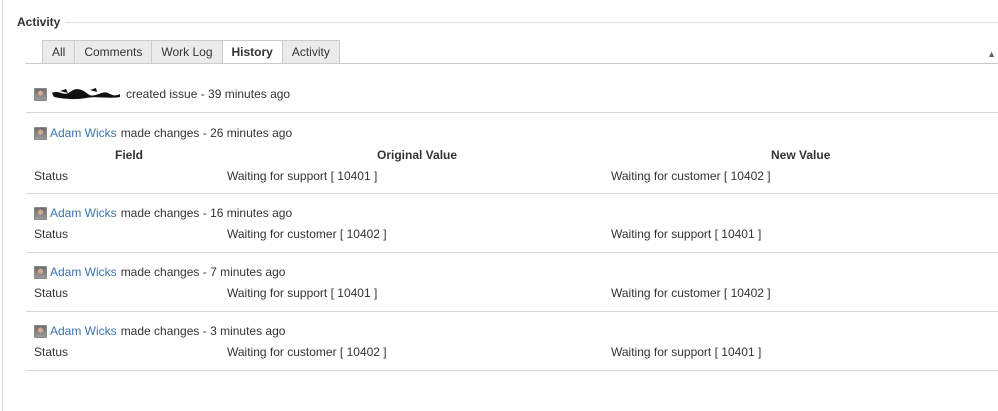  What do you see at coordinates (58, 52) in the screenshot?
I see `tab-all: All` at bounding box center [58, 52].